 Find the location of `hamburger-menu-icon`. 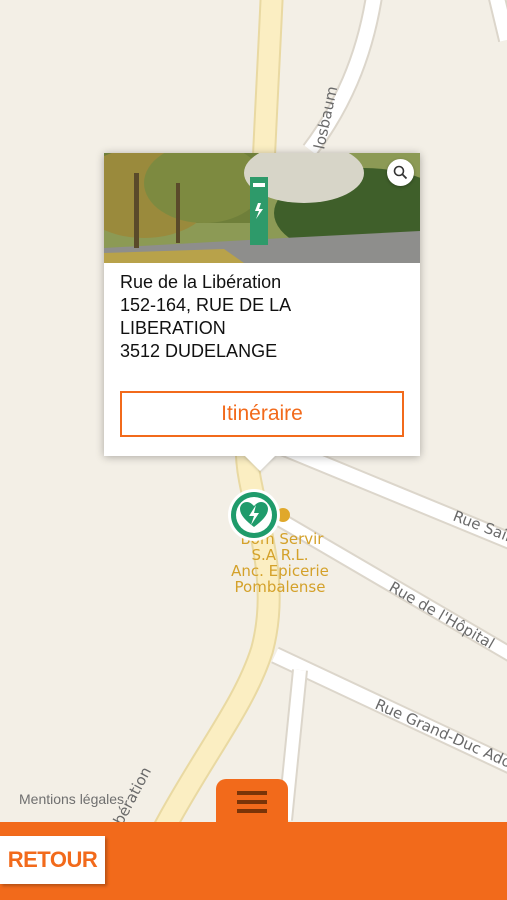

hamburger-menu-icon is located at coordinates (252, 802).